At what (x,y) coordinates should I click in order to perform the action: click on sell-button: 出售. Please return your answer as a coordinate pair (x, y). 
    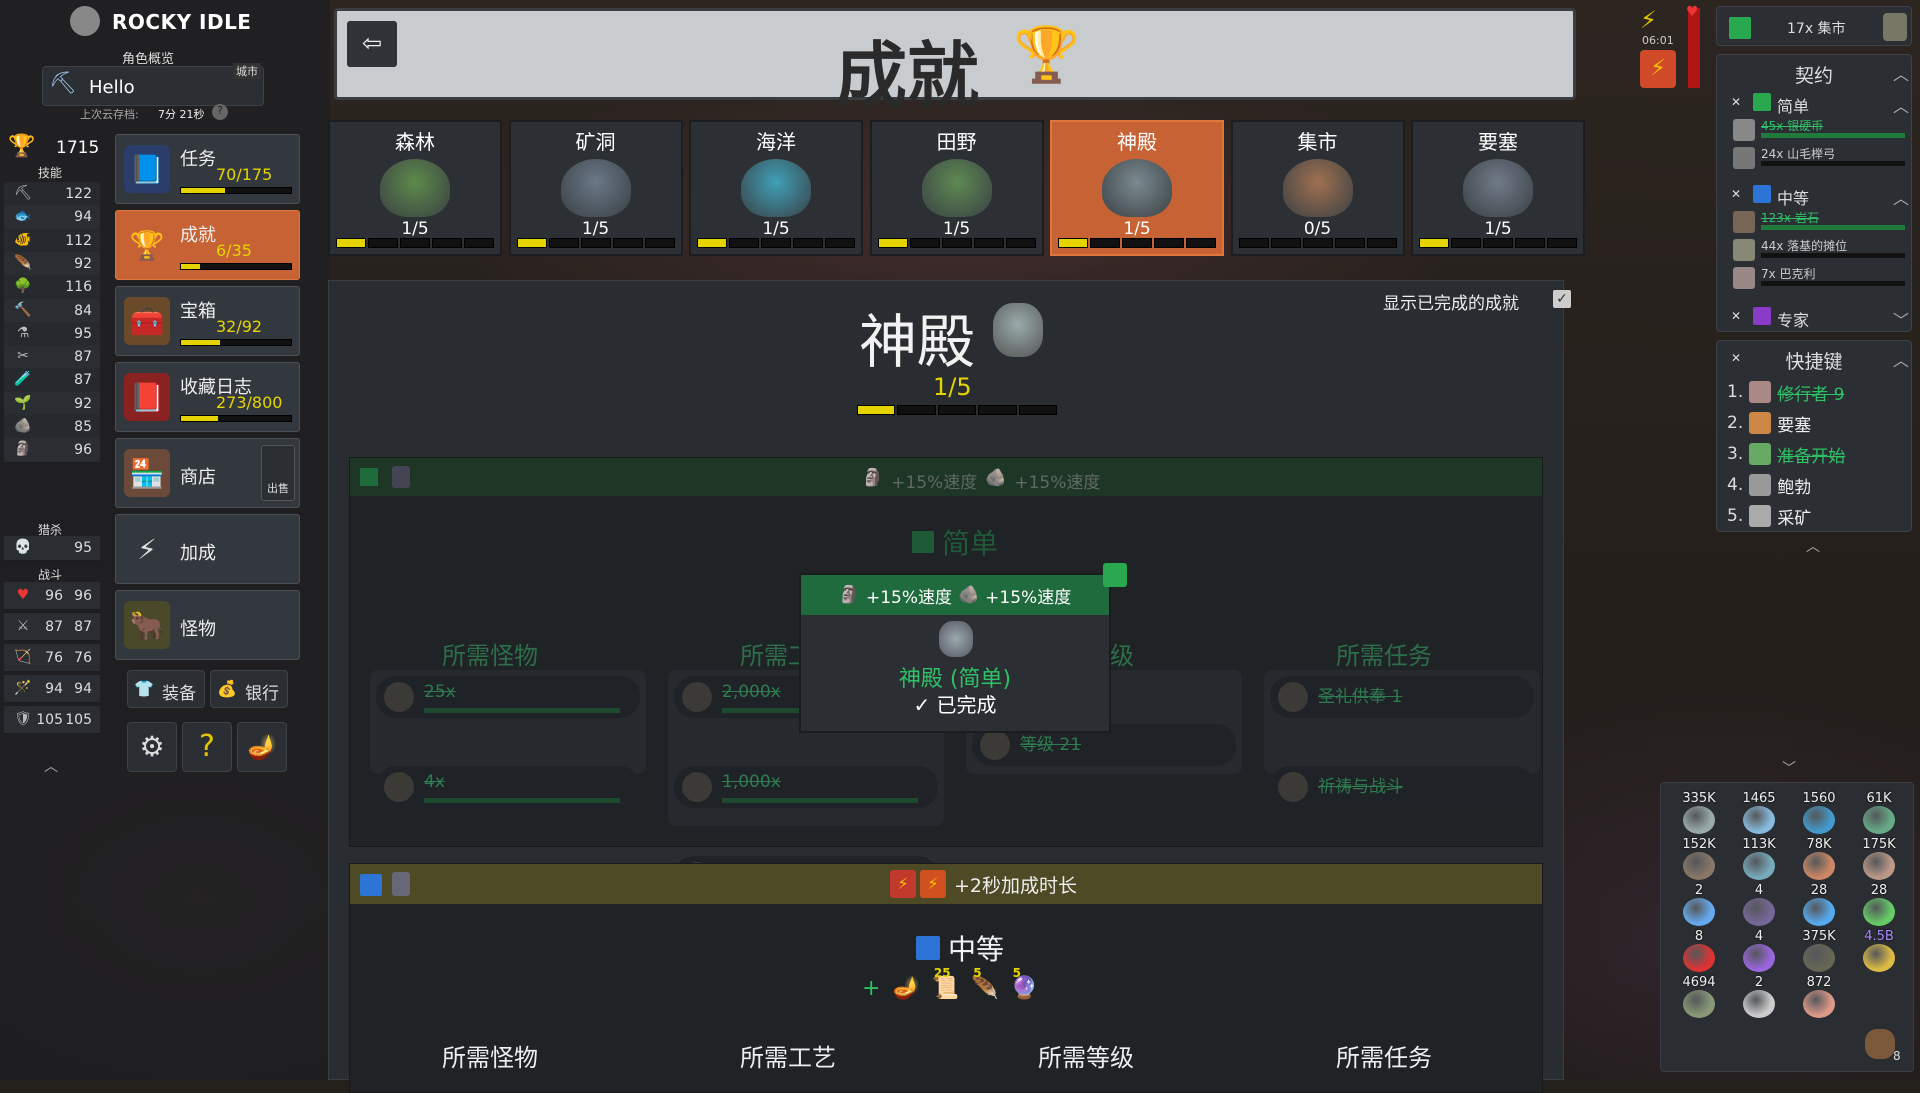
    Looking at the image, I should click on (278, 473).